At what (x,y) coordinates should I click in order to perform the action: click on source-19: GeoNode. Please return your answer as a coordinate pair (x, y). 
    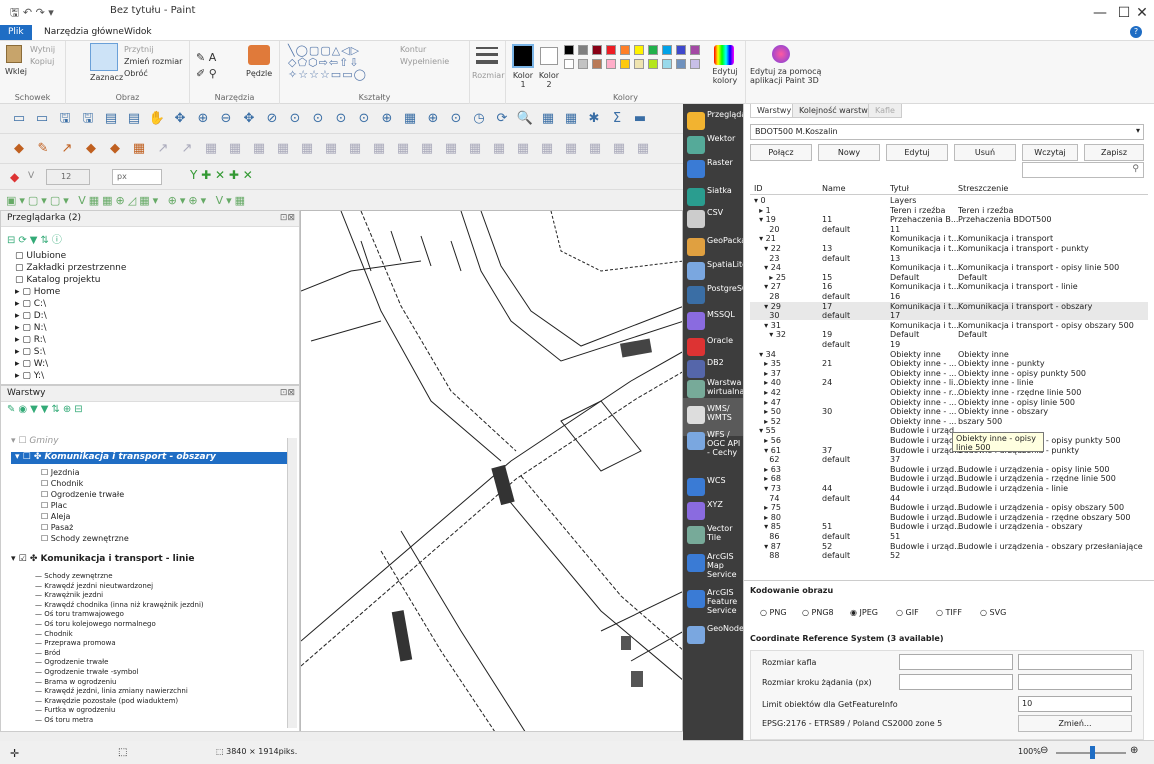
    Looking at the image, I should click on (713, 637).